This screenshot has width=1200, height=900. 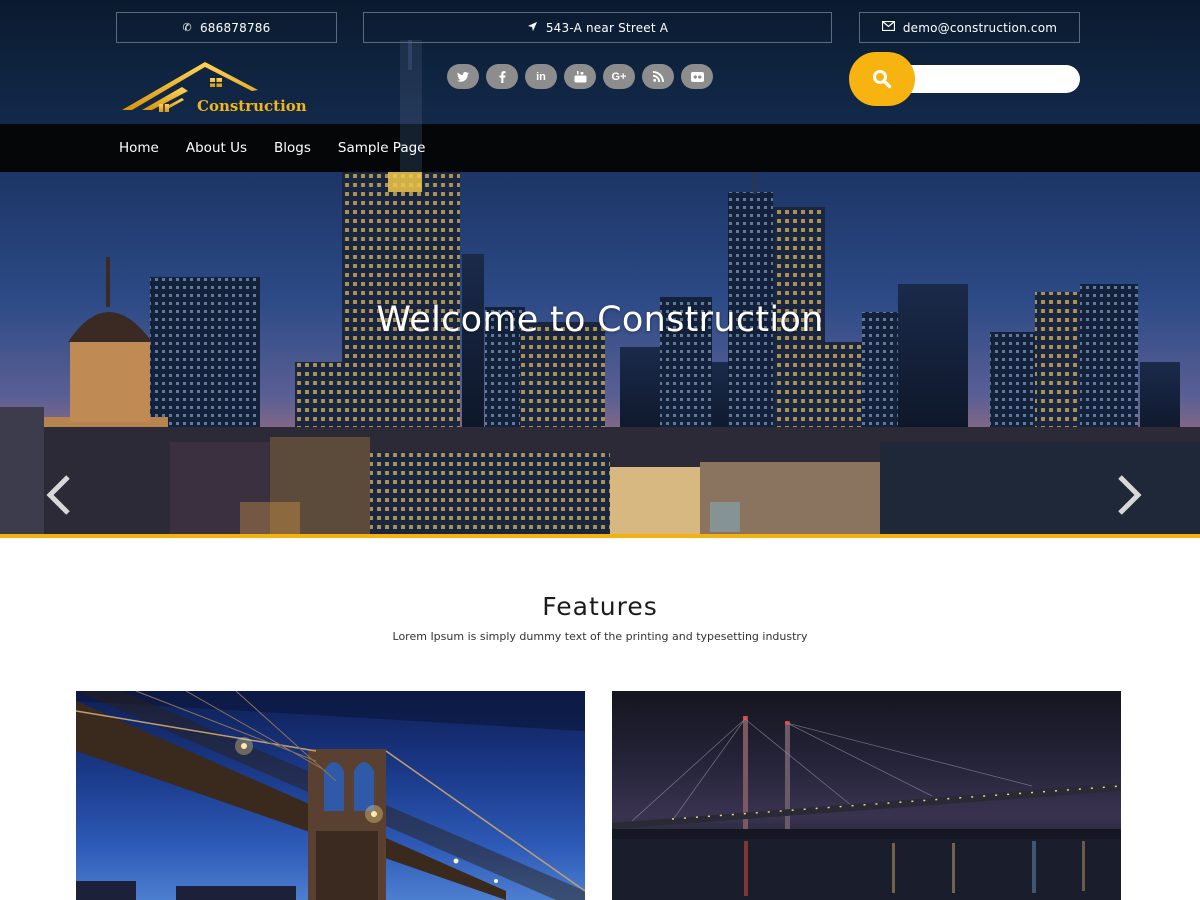 What do you see at coordinates (502, 76) in the screenshot?
I see `facebook-icon` at bounding box center [502, 76].